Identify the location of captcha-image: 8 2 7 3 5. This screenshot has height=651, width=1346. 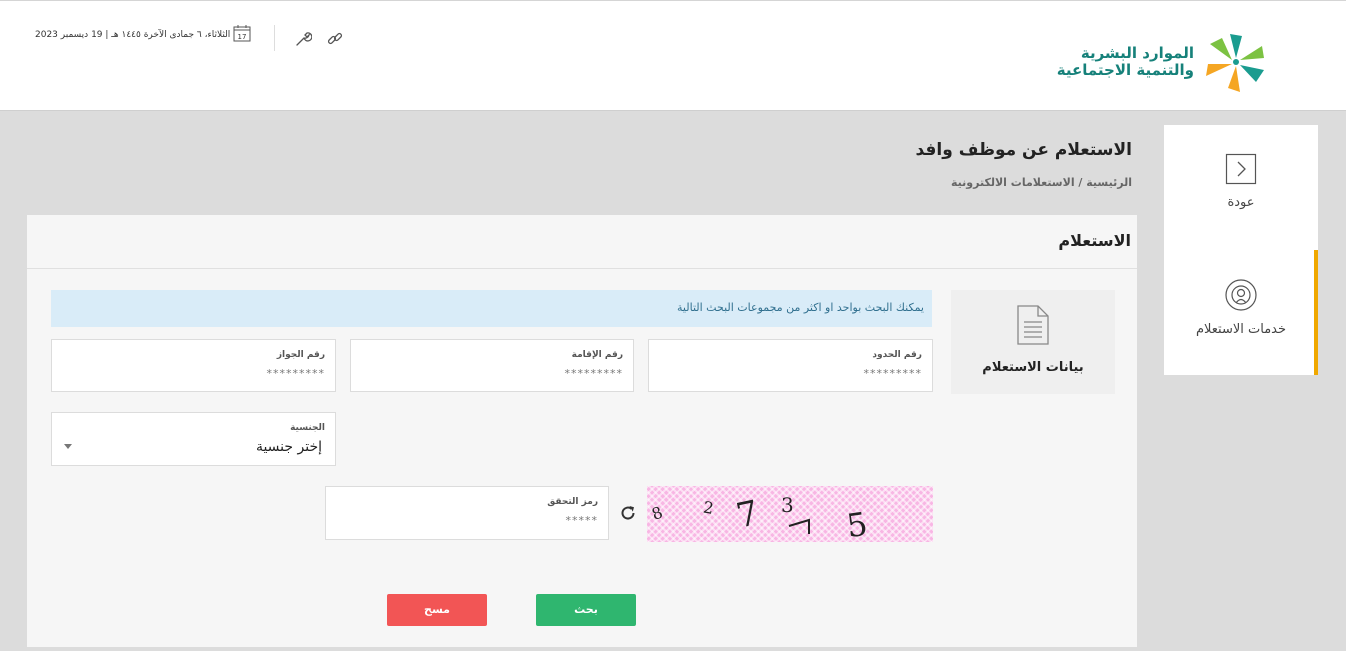
(790, 515).